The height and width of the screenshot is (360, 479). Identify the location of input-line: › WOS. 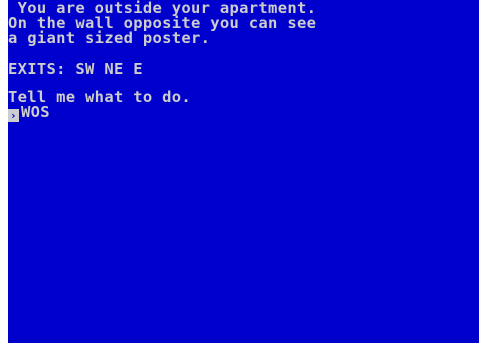
(29, 112).